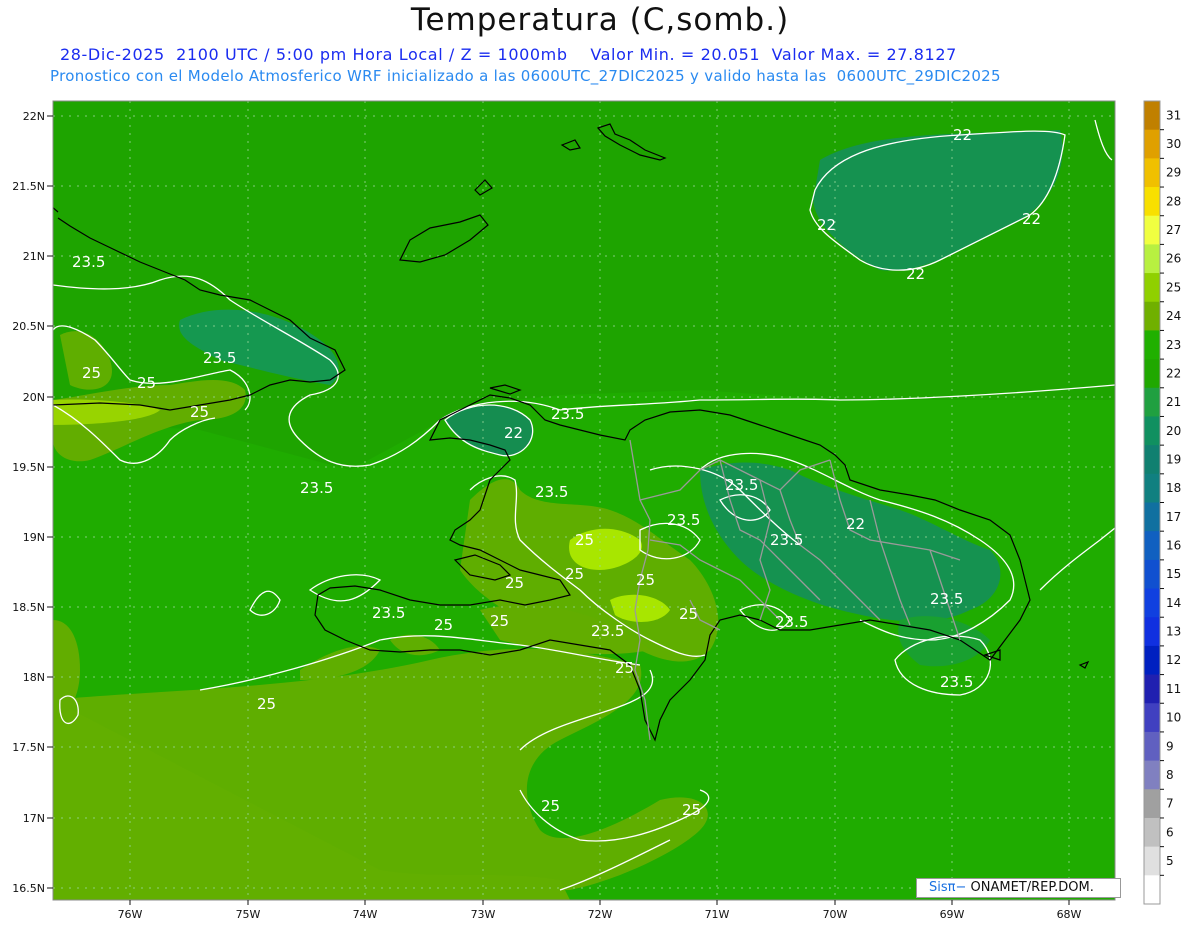 This screenshot has width=1200, height=927. What do you see at coordinates (1170, 861) in the screenshot?
I see `colorbar-label: 5` at bounding box center [1170, 861].